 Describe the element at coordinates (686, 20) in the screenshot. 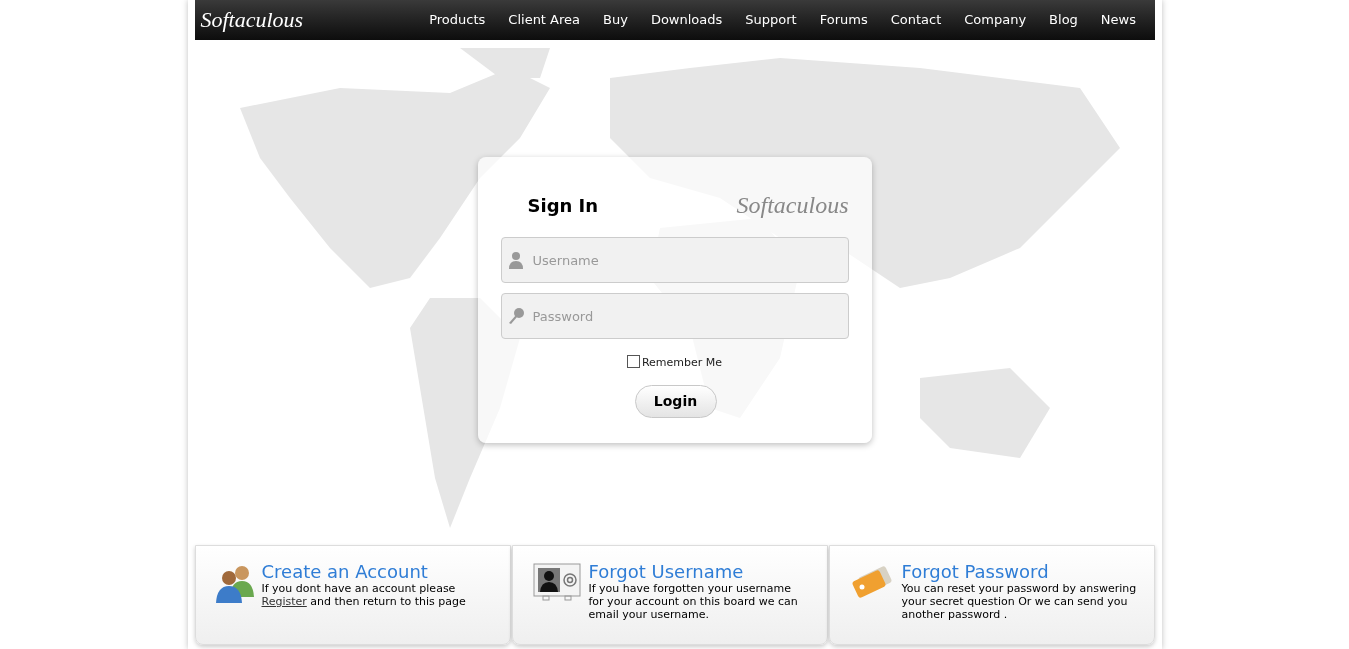

I see `nav-link: Downloads` at that location.